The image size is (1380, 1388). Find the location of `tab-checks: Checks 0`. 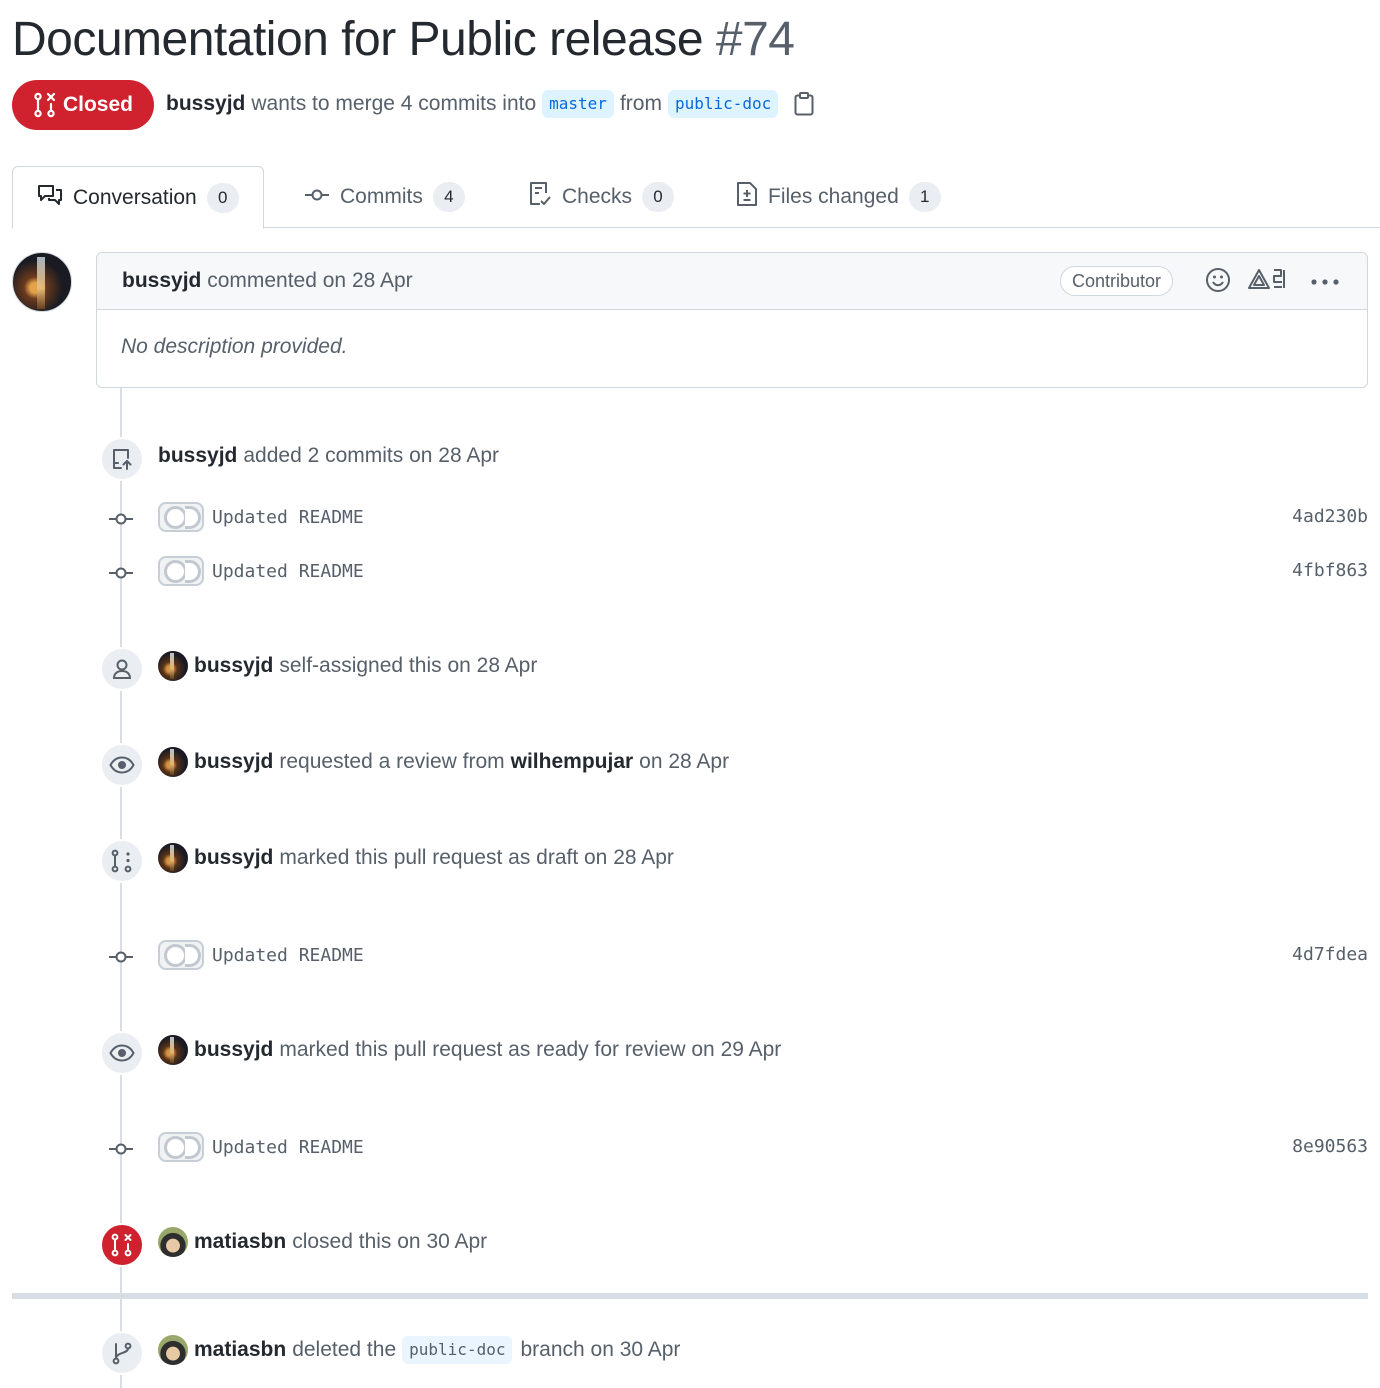

tab-checks: Checks 0 is located at coordinates (601, 197).